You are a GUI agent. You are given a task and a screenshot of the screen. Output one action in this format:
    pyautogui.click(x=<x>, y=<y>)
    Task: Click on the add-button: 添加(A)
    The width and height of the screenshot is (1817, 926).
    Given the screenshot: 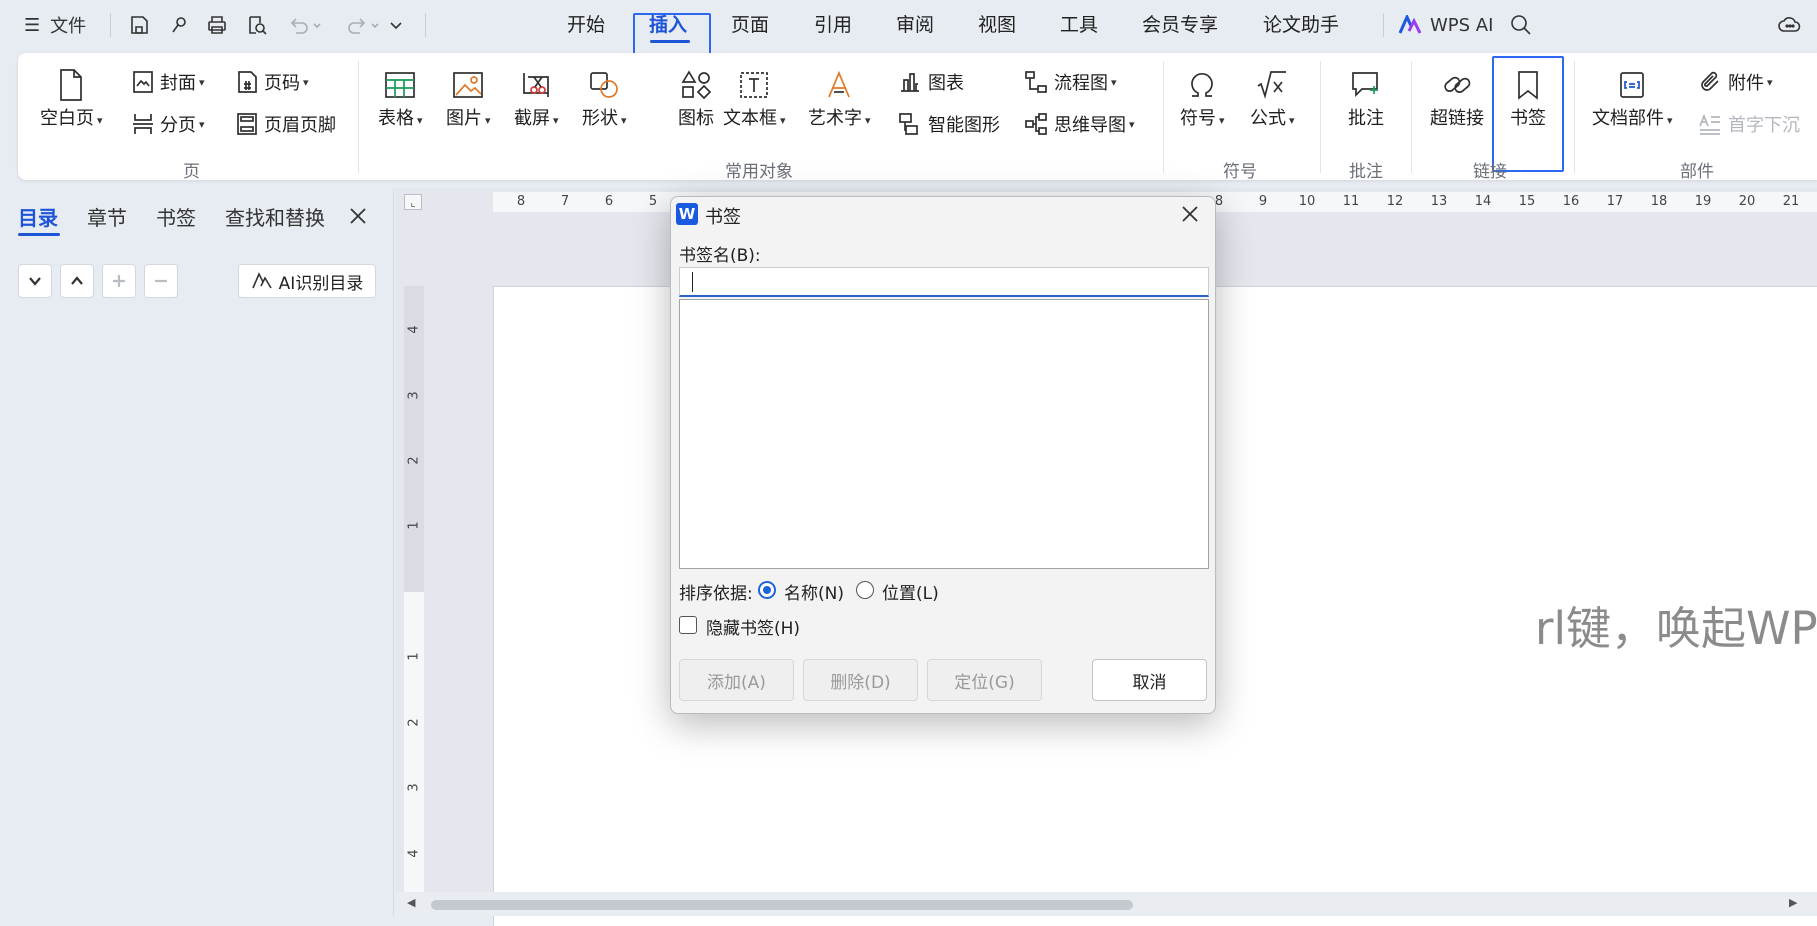 What is the action you would take?
    pyautogui.click(x=736, y=680)
    